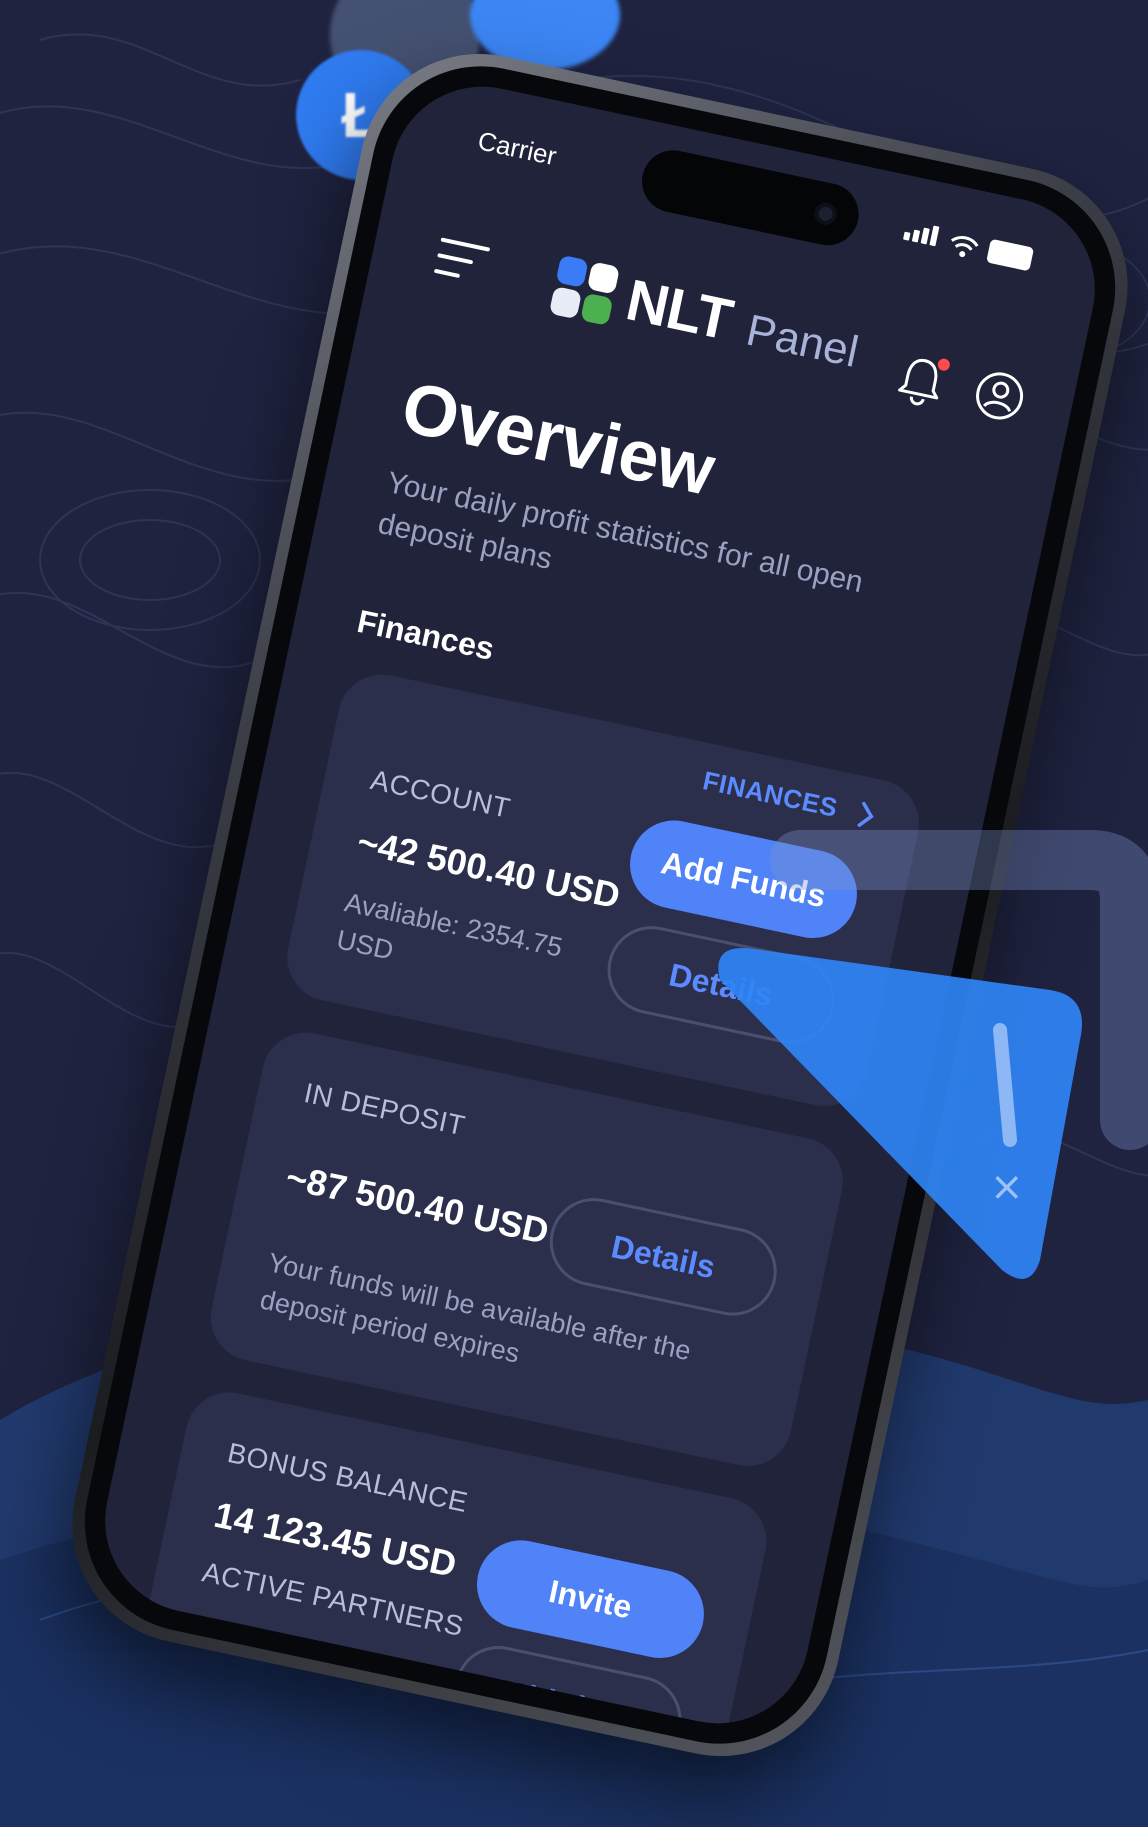 The width and height of the screenshot is (1148, 1827). I want to click on menu-icon, so click(461, 265).